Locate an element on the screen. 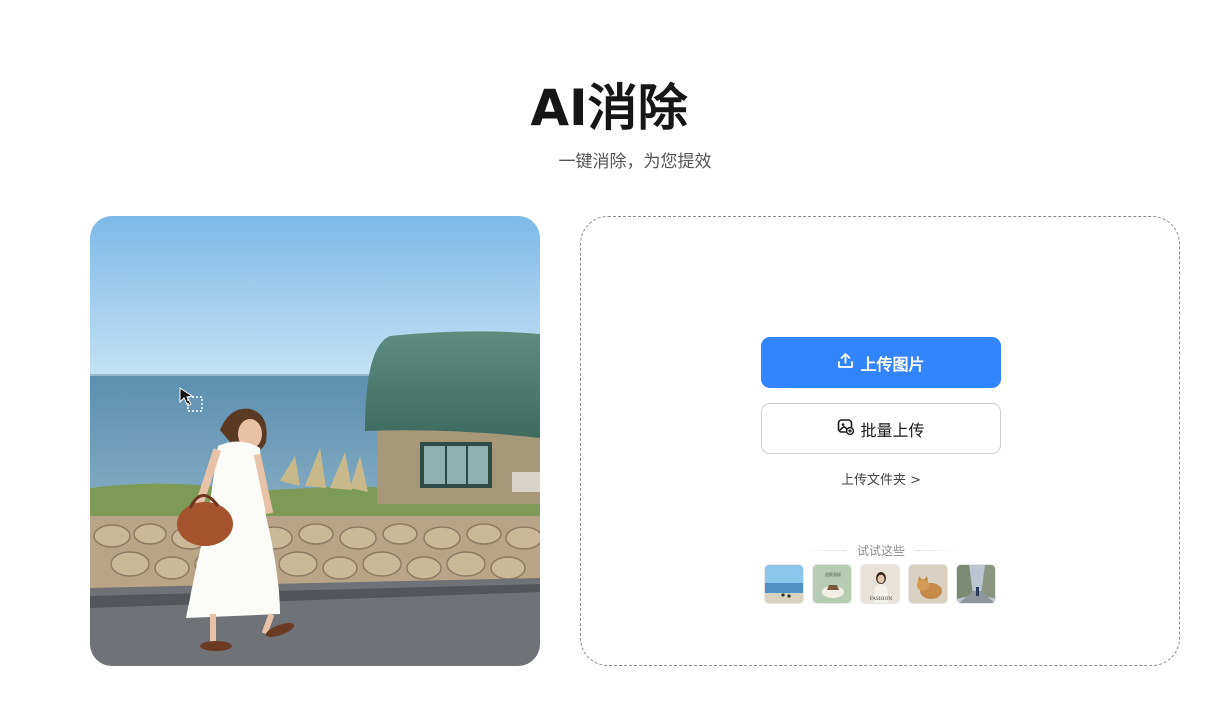  sample-cat is located at coordinates (928, 584).